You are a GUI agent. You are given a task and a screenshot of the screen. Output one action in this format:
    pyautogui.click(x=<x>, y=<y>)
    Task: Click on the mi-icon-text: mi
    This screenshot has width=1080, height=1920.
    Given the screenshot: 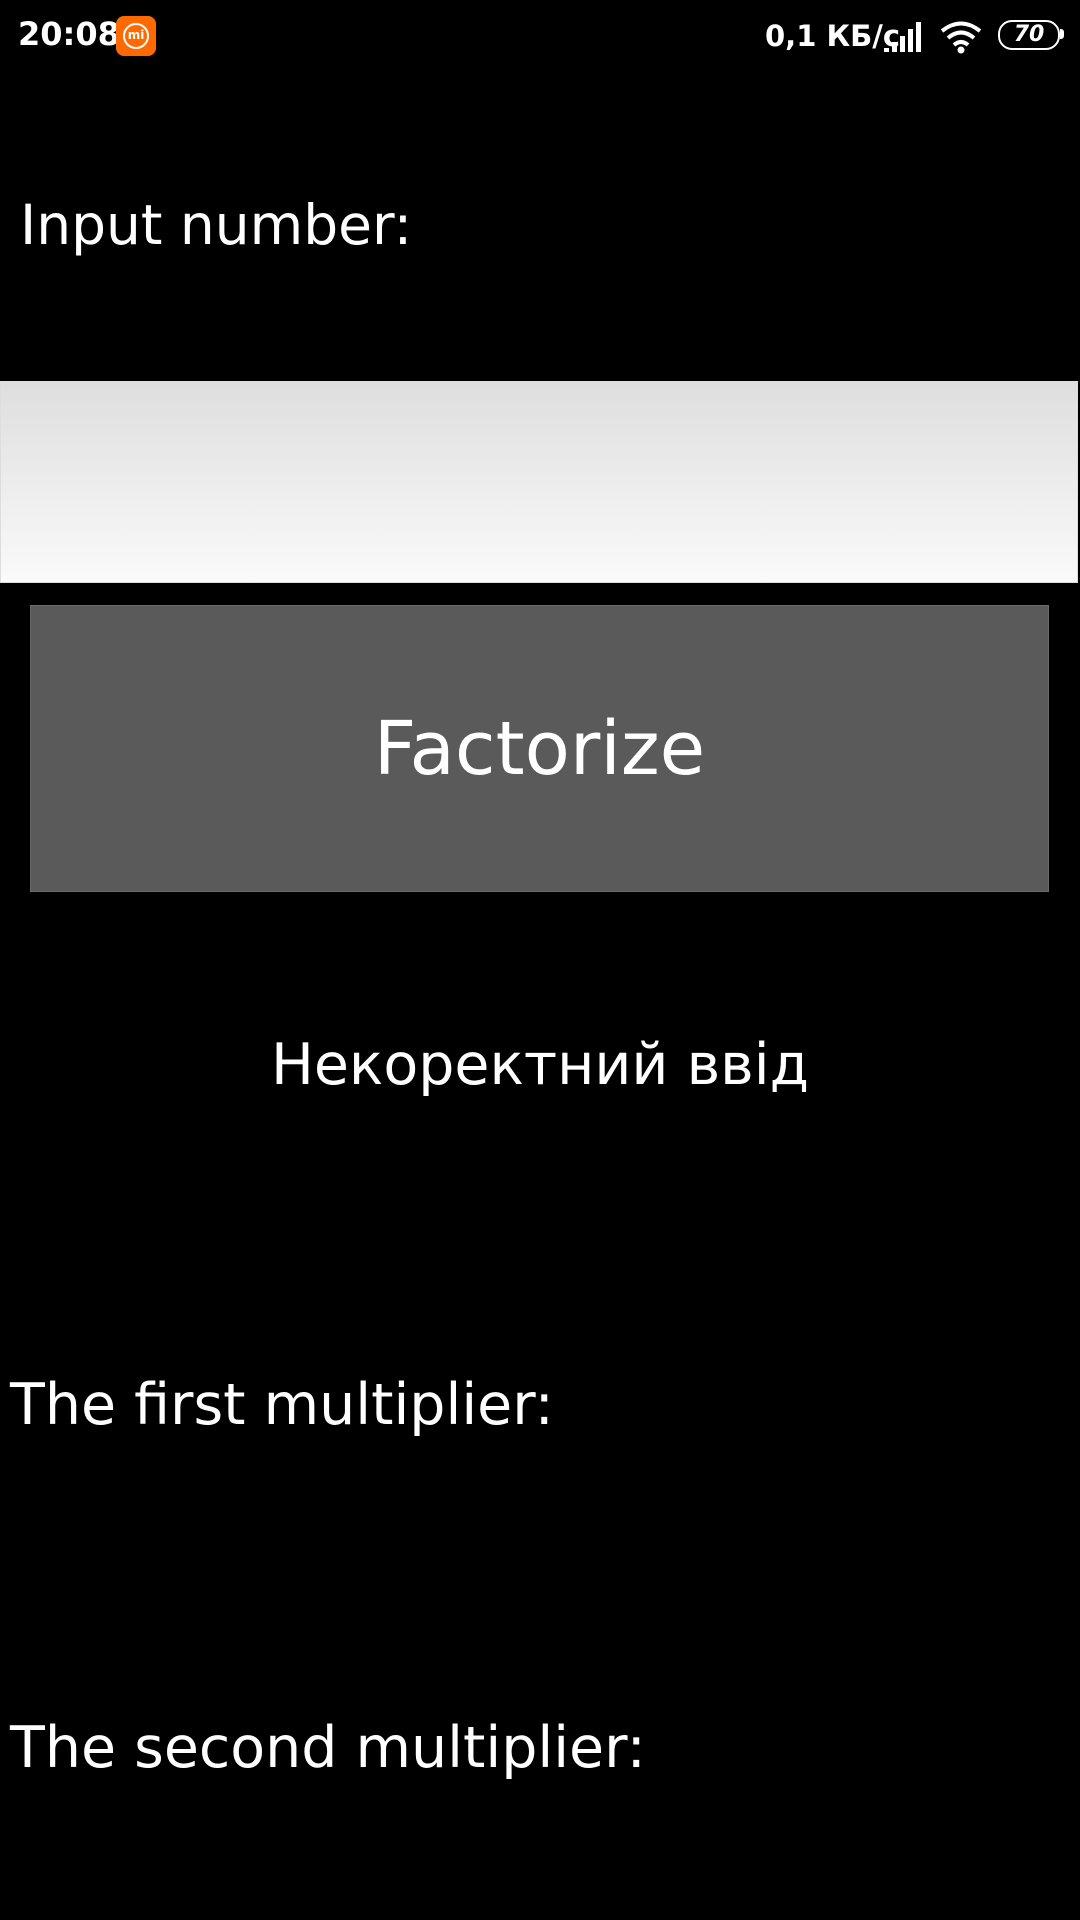 What is the action you would take?
    pyautogui.click(x=136, y=35)
    